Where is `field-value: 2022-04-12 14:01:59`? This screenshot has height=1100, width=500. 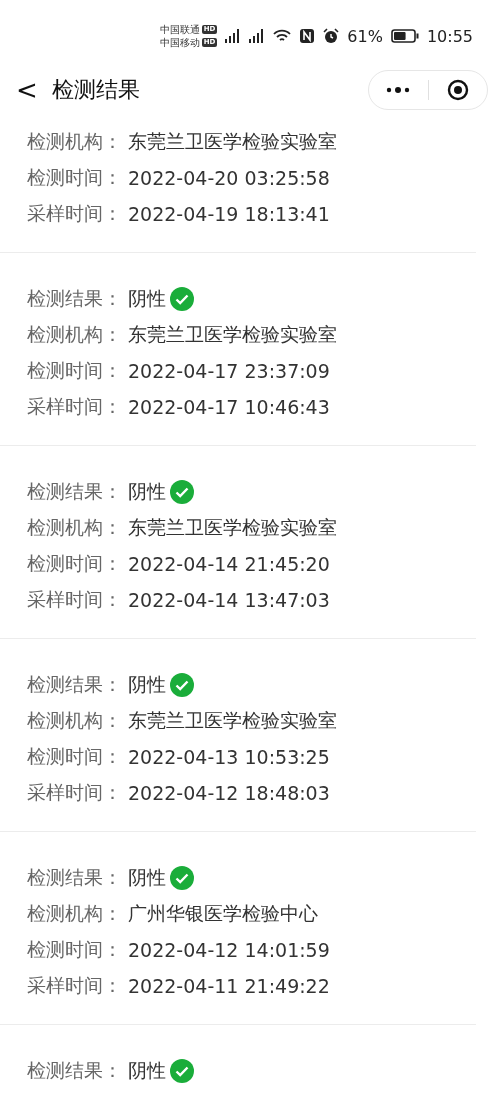
field-value: 2022-04-12 14:01:59 is located at coordinates (229, 950).